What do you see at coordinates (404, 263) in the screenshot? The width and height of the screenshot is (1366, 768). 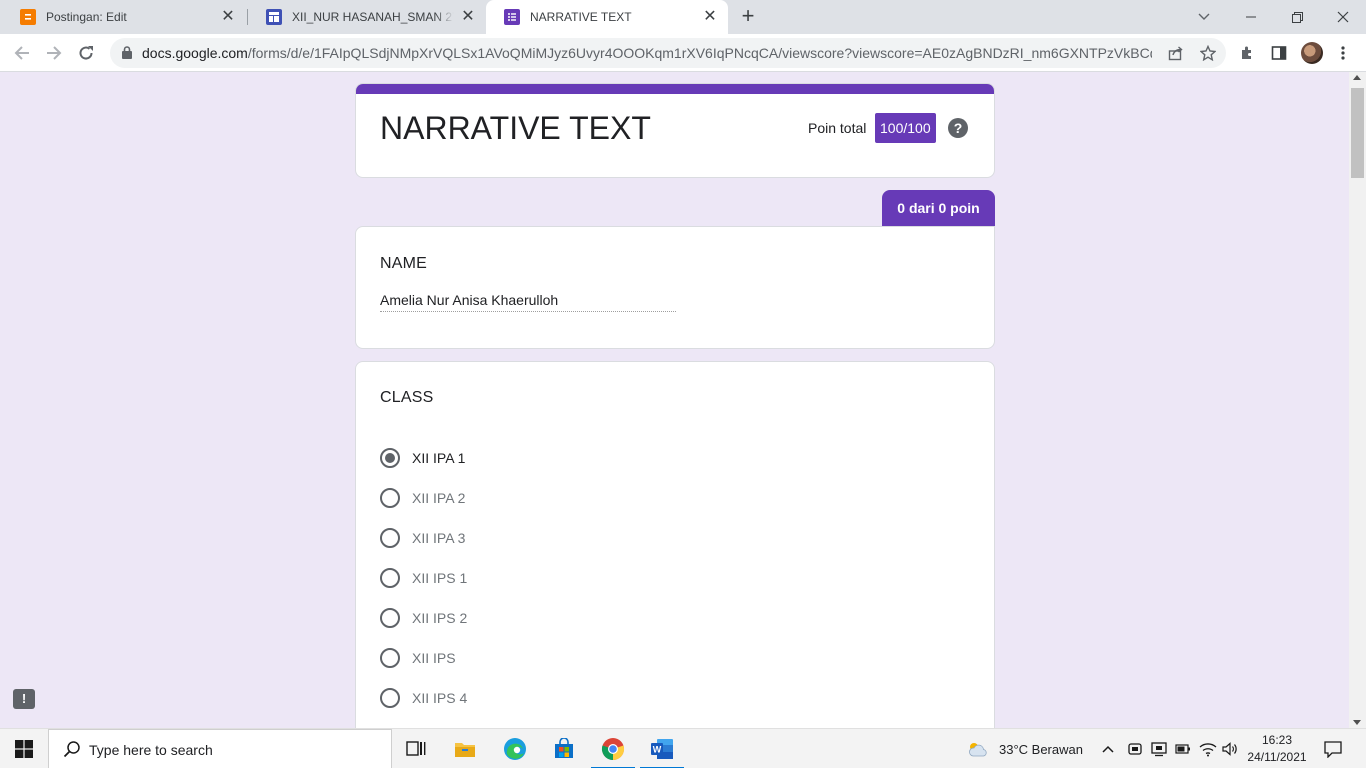 I see `question-title: NAME` at bounding box center [404, 263].